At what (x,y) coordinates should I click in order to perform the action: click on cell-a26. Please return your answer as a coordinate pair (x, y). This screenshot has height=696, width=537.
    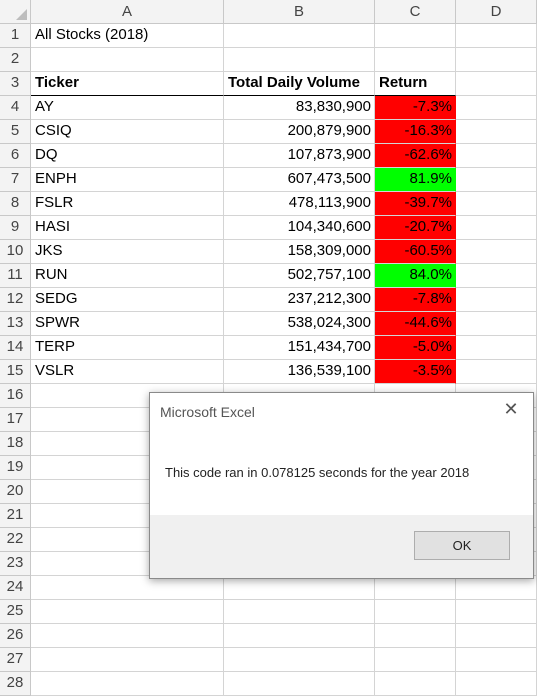
    Looking at the image, I should click on (127, 636).